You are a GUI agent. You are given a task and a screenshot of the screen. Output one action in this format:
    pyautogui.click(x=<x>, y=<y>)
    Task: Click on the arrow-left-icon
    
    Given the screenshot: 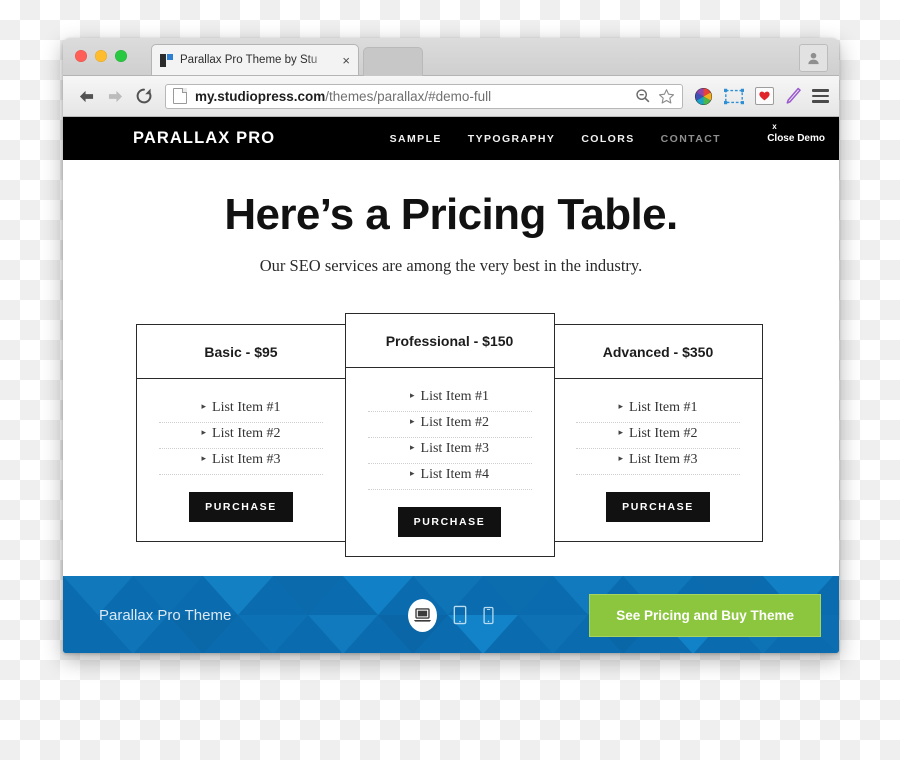 What is the action you would take?
    pyautogui.click(x=86, y=96)
    